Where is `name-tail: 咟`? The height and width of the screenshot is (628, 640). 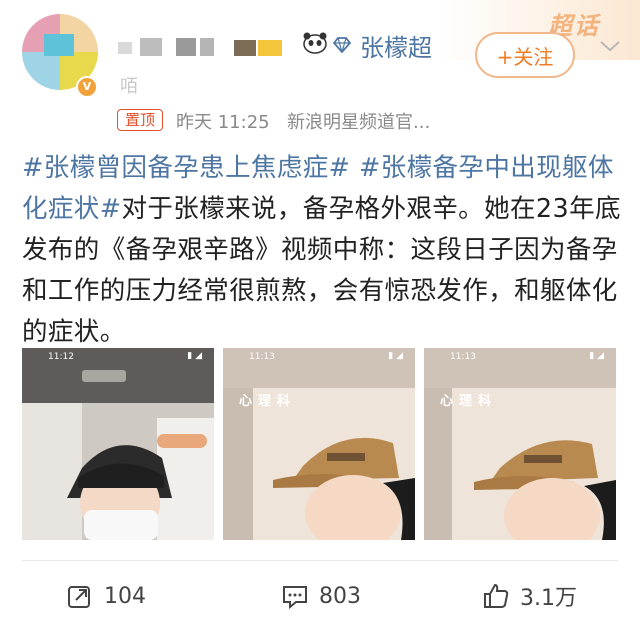 name-tail: 咟 is located at coordinates (129, 86).